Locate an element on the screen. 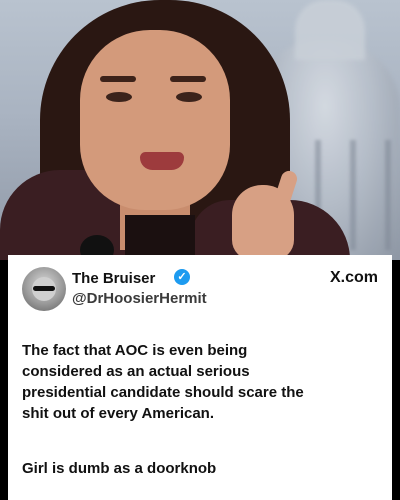 This screenshot has height=500, width=400. display-name: The Bruiser is located at coordinates (113, 278).